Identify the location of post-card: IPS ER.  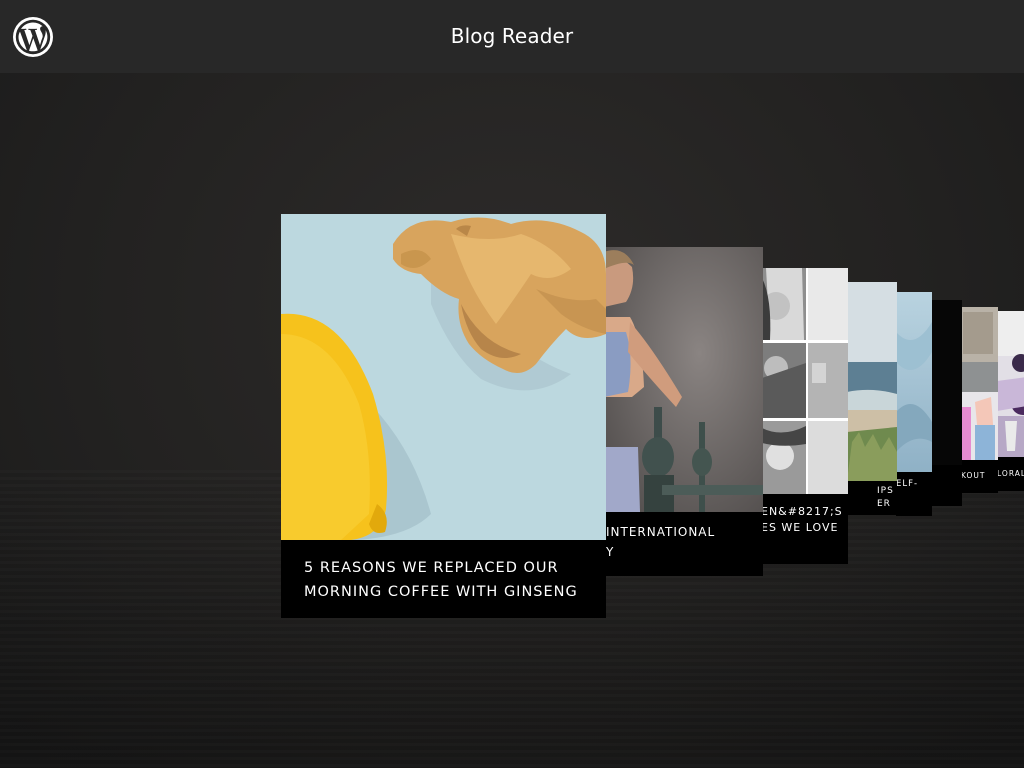
(872, 398).